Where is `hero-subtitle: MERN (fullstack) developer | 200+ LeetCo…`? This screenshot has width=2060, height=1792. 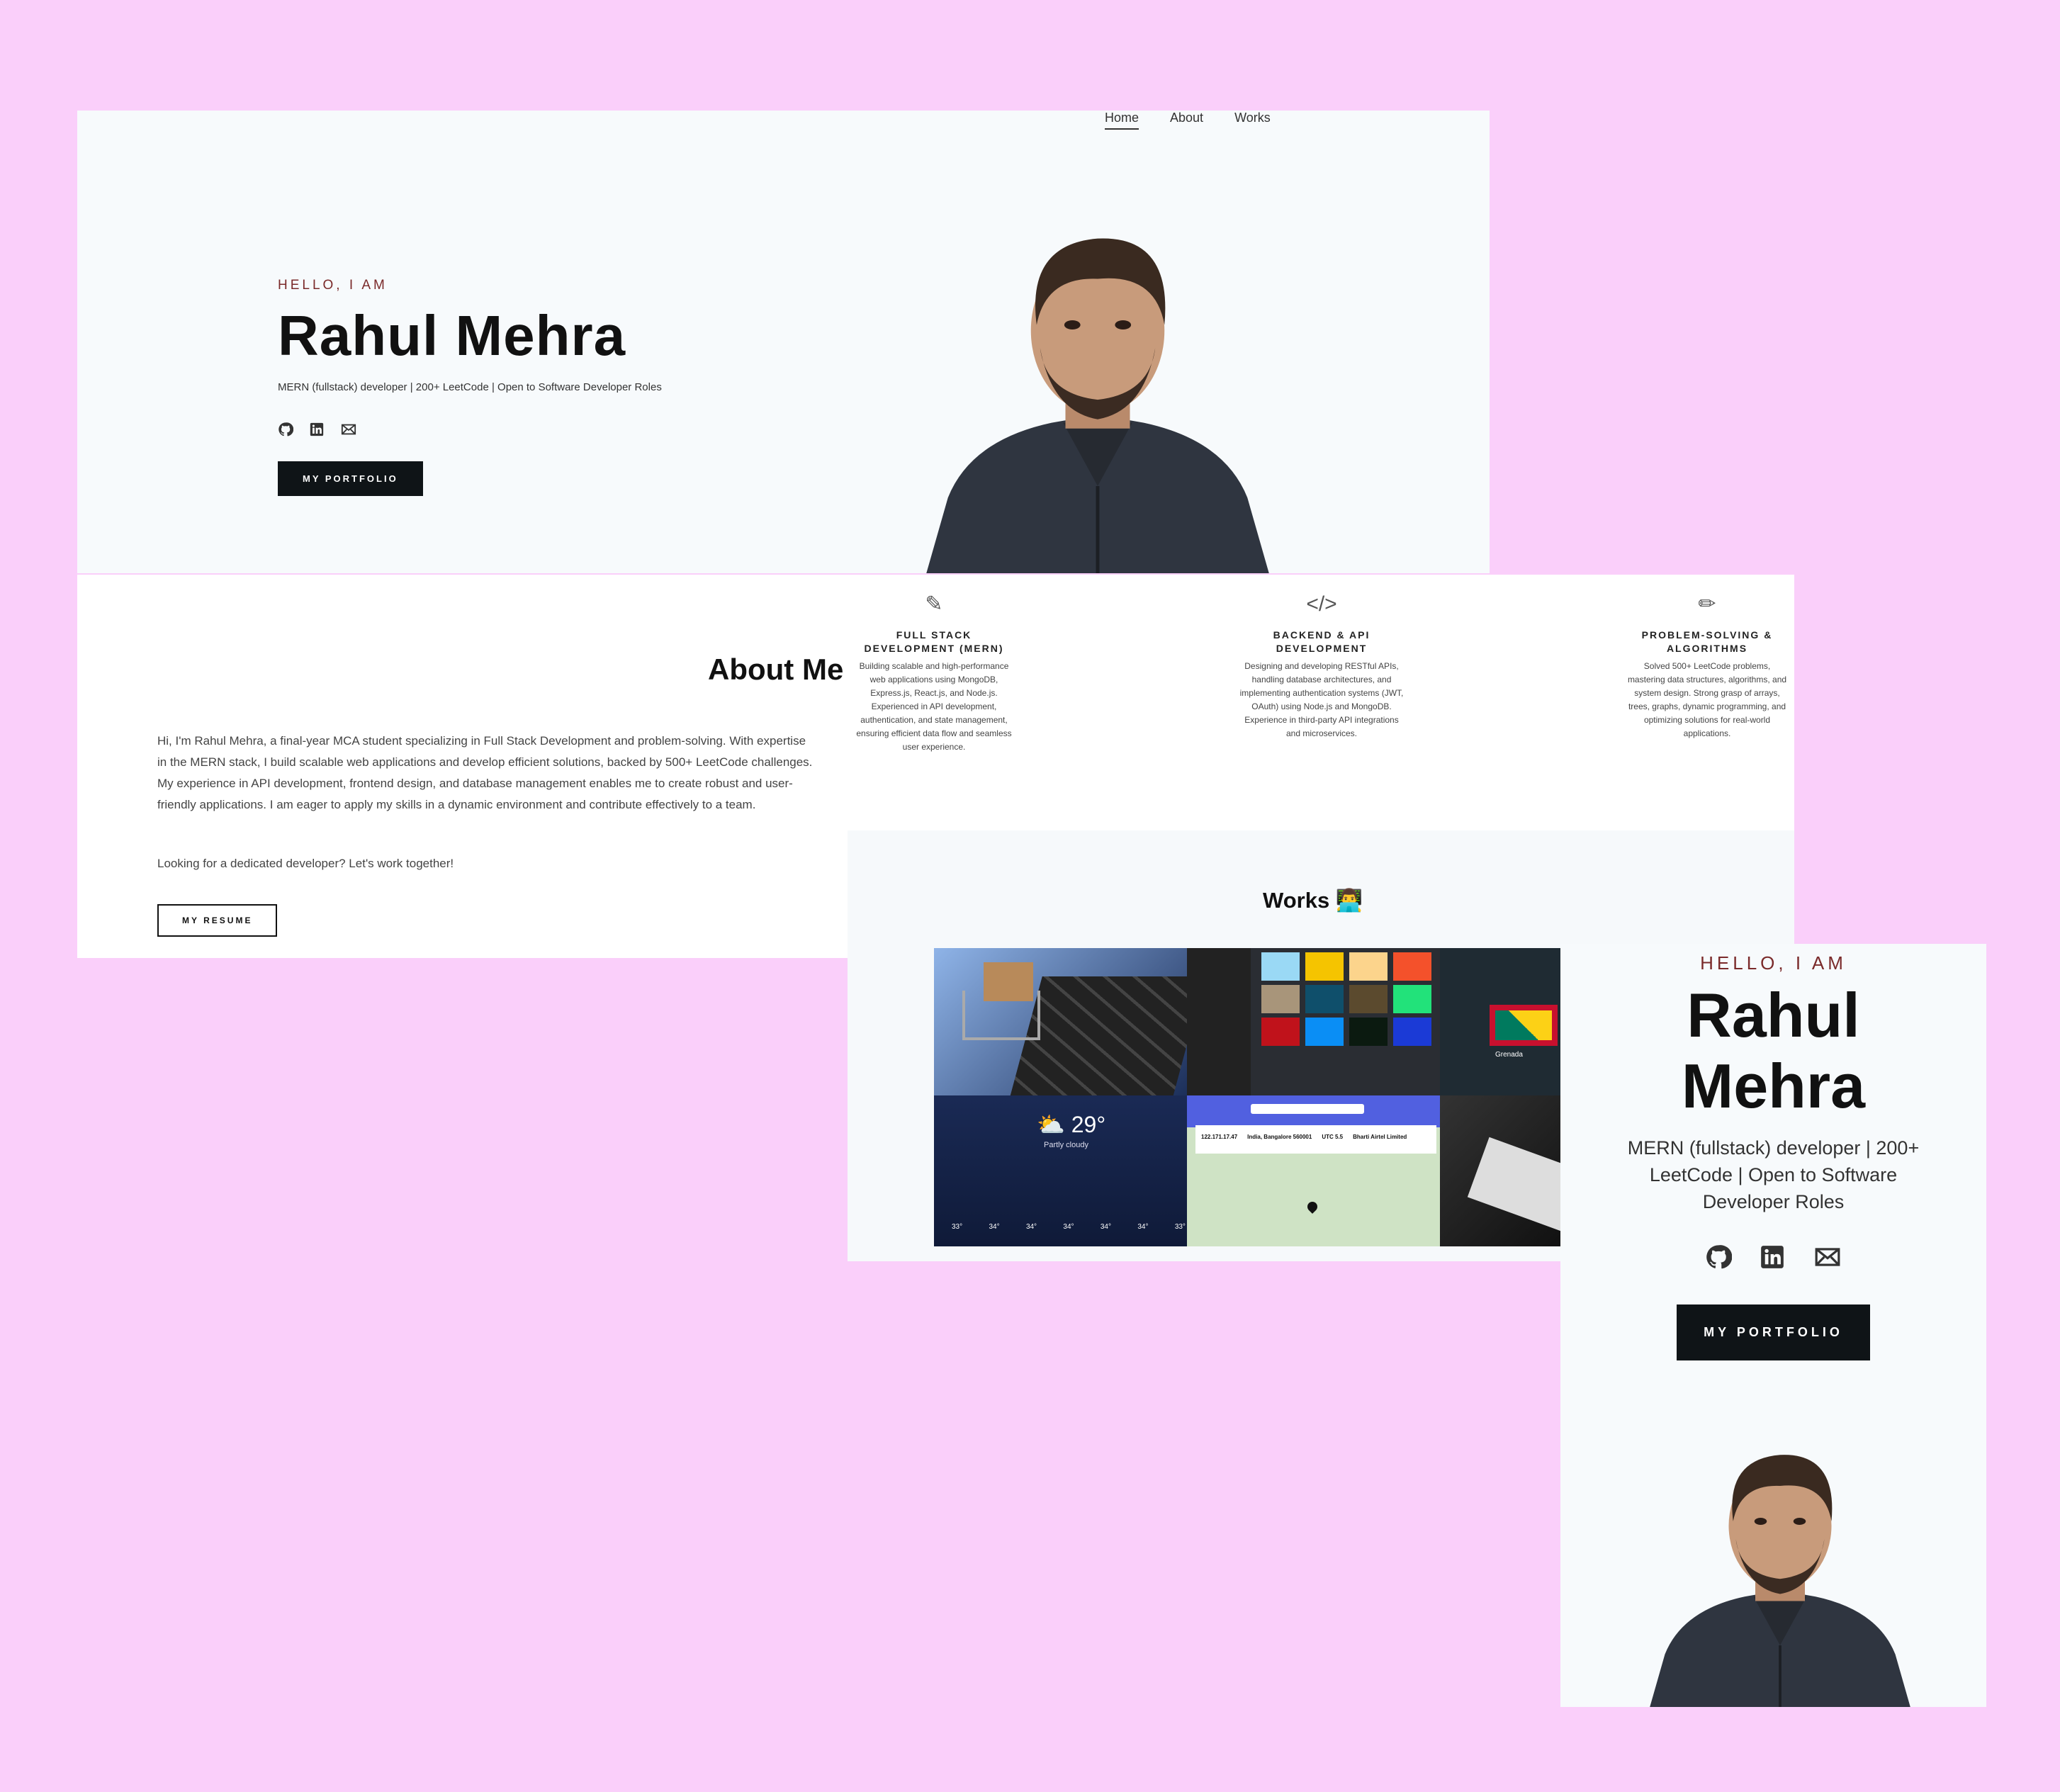
hero-subtitle: MERN (fullstack) developer | 200+ LeetCo… is located at coordinates (470, 387).